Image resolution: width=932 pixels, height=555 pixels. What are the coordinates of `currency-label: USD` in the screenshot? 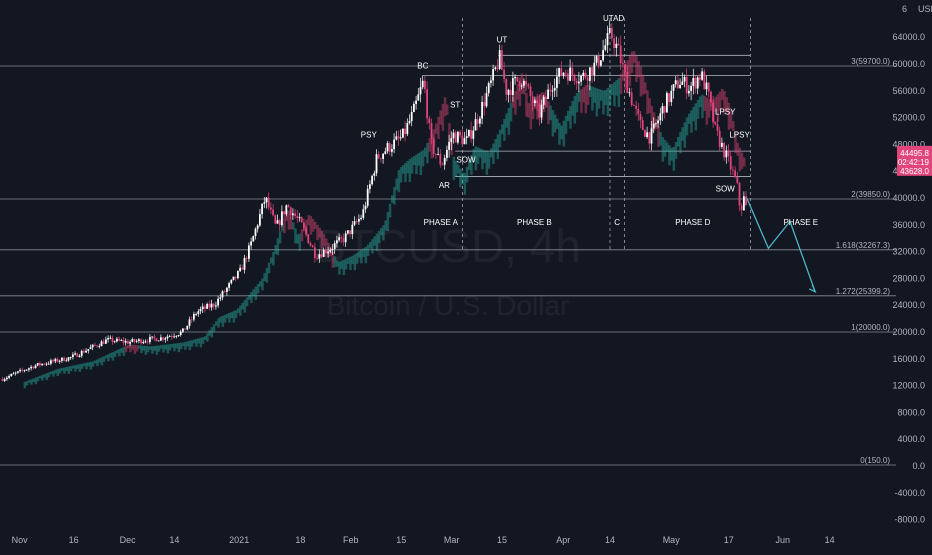 It's located at (925, 9).